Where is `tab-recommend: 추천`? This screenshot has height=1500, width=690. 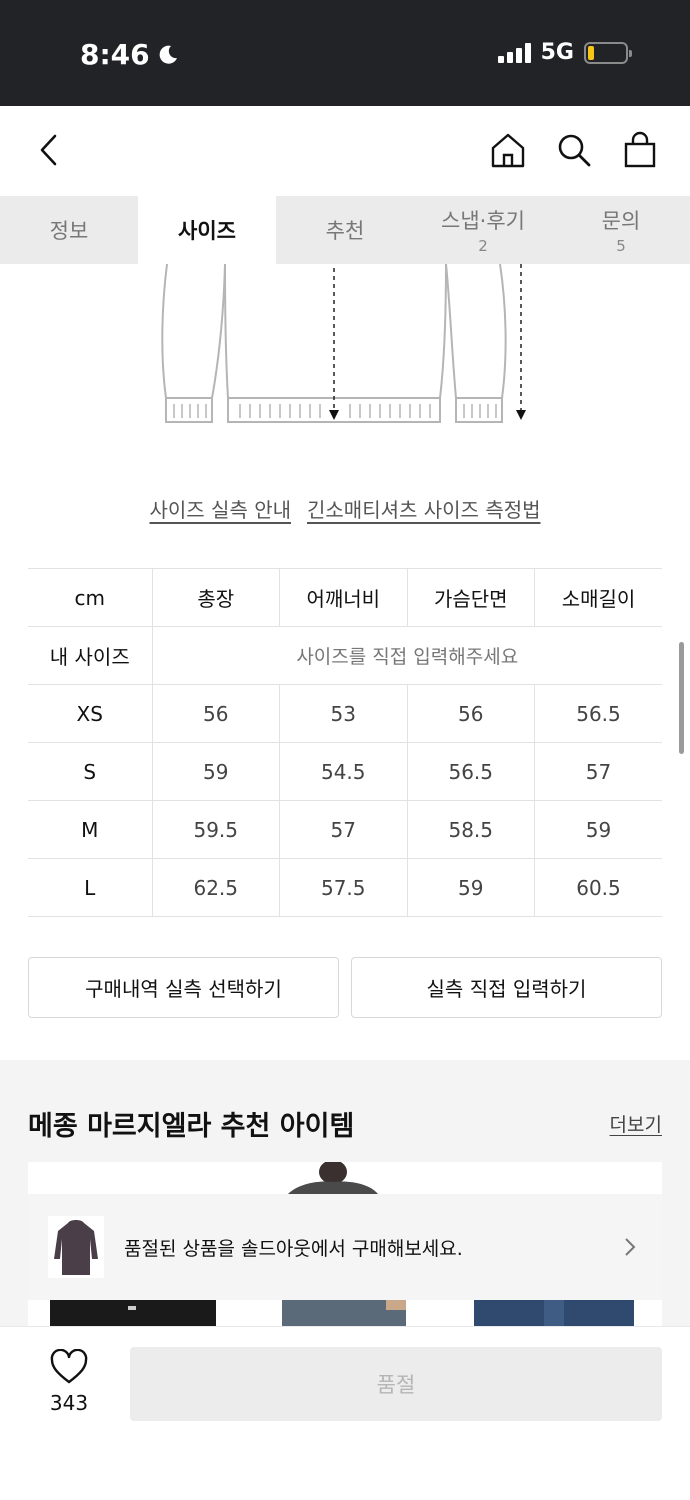 tab-recommend: 추천 is located at coordinates (345, 230).